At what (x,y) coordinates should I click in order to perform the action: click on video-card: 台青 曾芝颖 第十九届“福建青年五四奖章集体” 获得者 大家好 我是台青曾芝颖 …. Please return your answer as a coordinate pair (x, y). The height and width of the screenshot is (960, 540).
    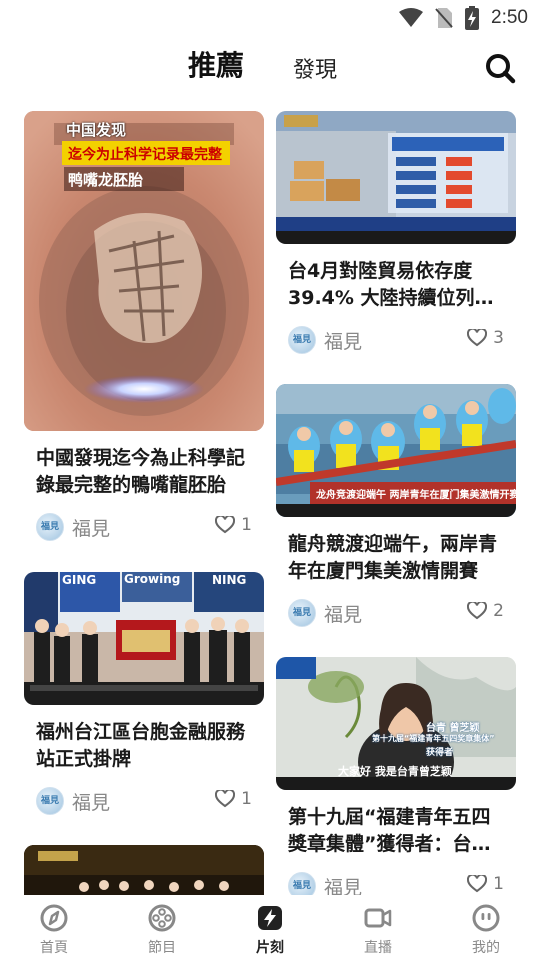
    Looking at the image, I should click on (396, 776).